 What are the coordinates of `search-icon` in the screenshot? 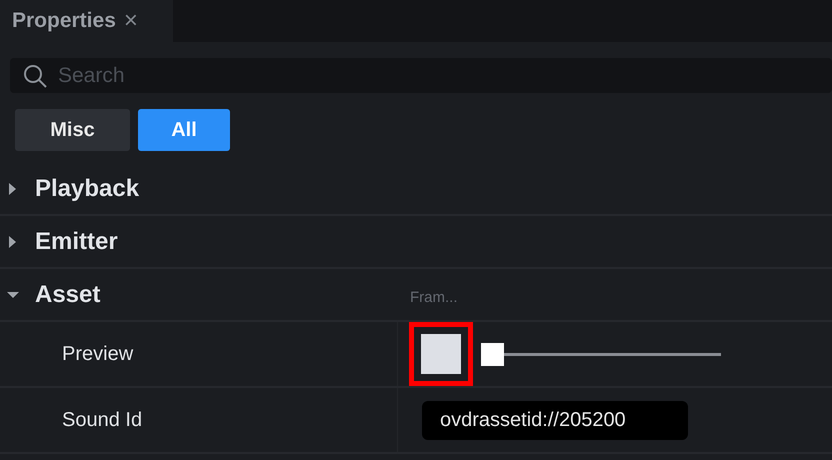 It's located at (35, 75).